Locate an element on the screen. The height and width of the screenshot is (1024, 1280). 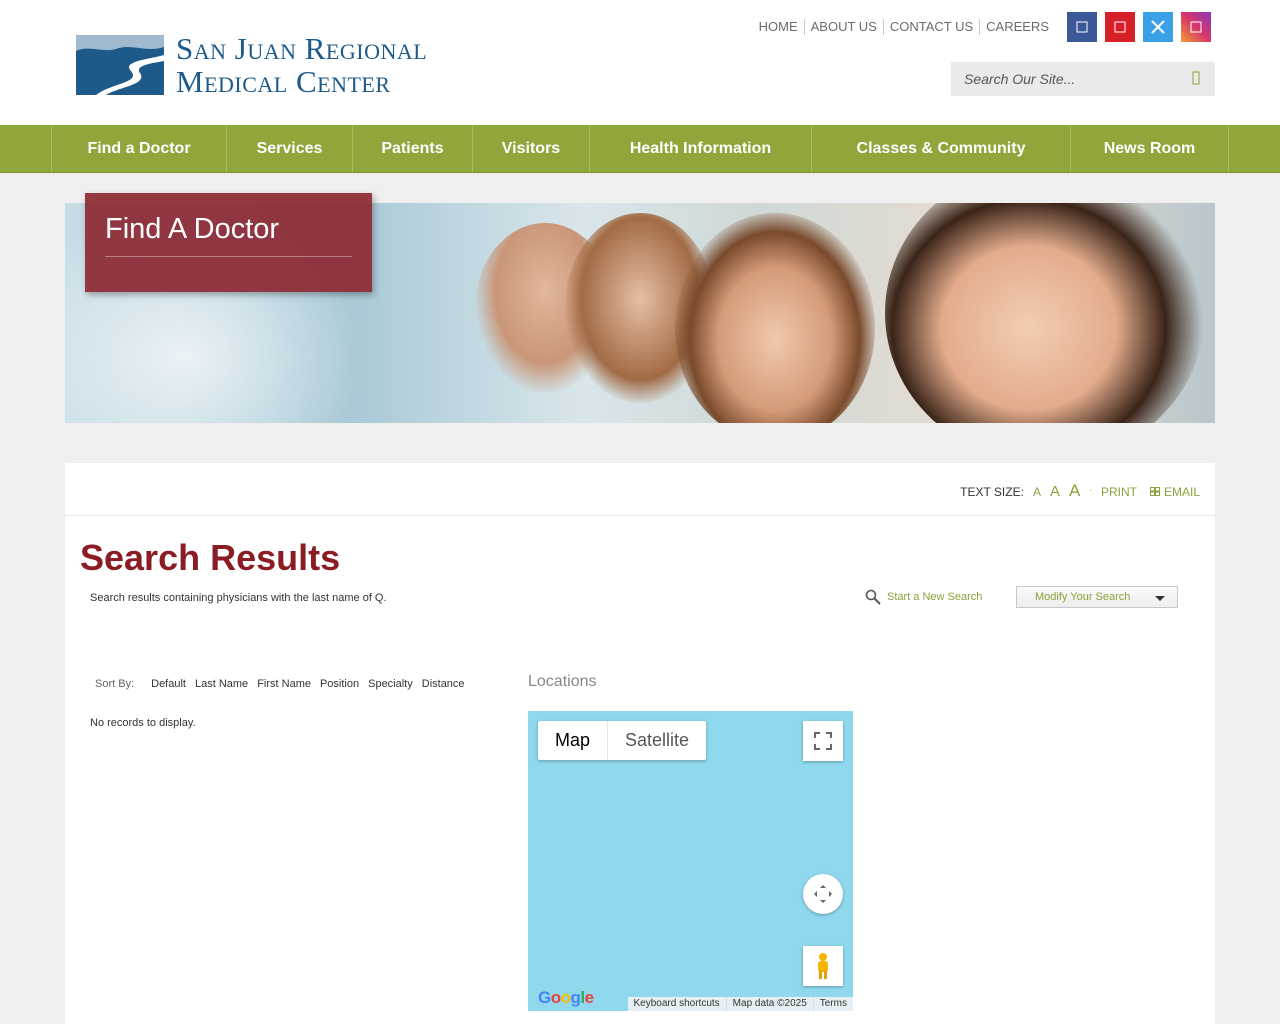
logo-text: San Juan Regional Medical Center is located at coordinates (301, 65).